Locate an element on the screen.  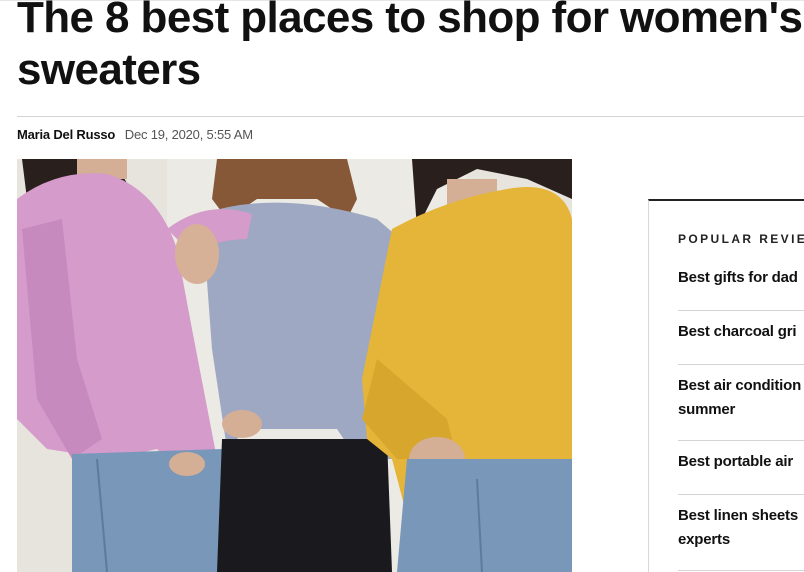
sidebar-item-label: Best gifts for dad is located at coordinates (738, 277).